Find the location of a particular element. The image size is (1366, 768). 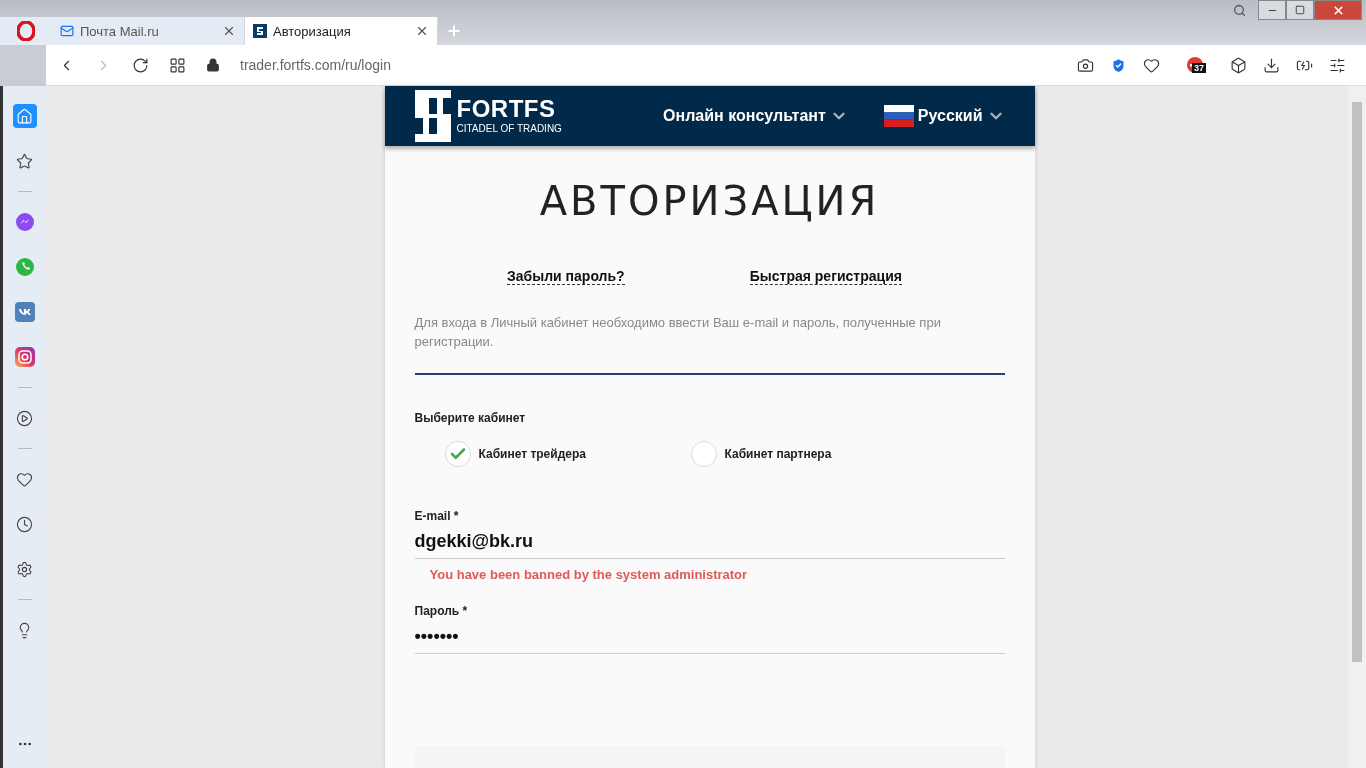

page-title: АВТОРИЗАЦИЯ is located at coordinates (709, 201).